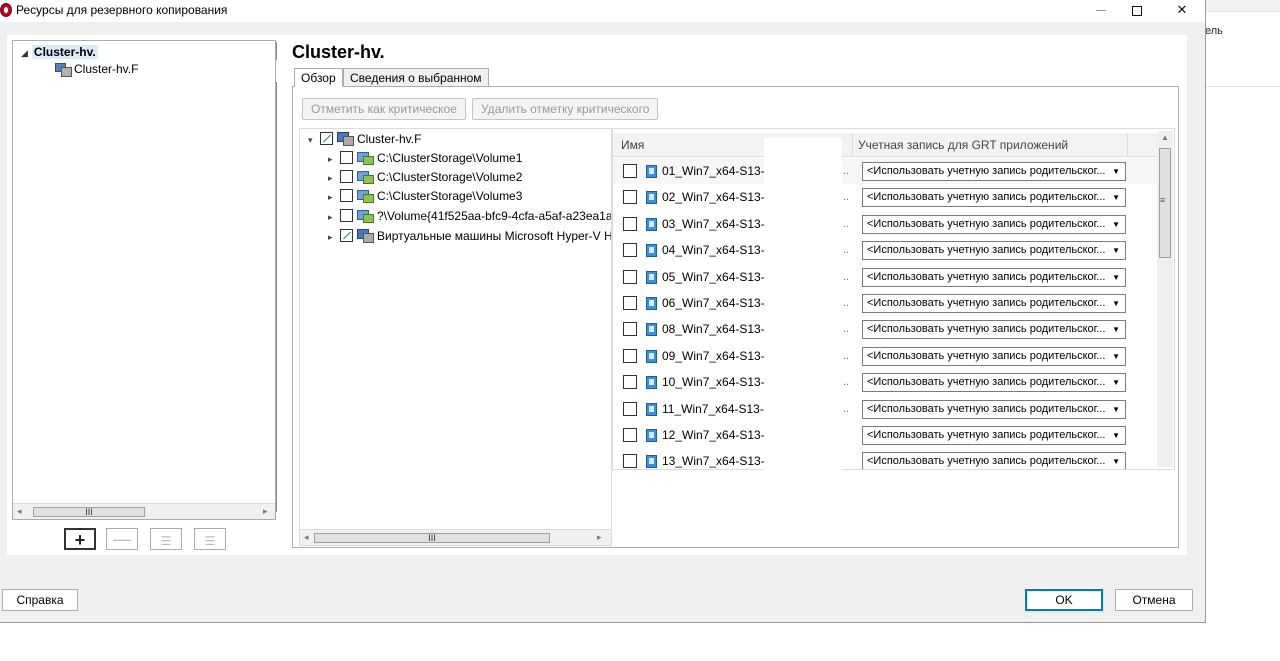 The height and width of the screenshot is (661, 1280). Describe the element at coordinates (1137, 10) in the screenshot. I see `maximize-button` at that location.